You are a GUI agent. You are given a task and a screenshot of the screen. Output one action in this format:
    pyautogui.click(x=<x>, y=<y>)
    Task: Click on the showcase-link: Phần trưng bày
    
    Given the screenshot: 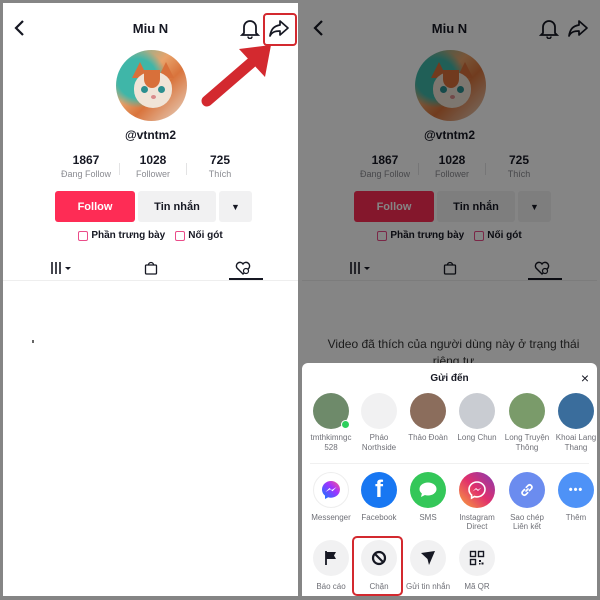 What is the action you would take?
    pyautogui.click(x=121, y=235)
    